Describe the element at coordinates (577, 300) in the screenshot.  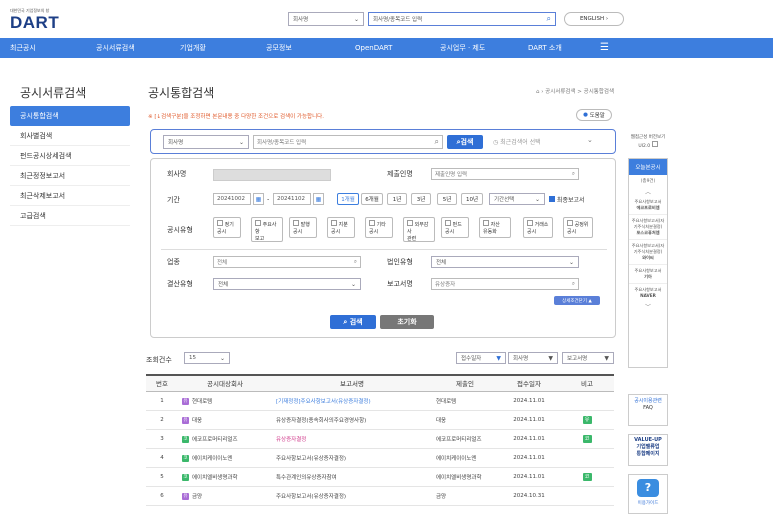
I see `detail-toggle-button: 상세조건닫기 ▲` at that location.